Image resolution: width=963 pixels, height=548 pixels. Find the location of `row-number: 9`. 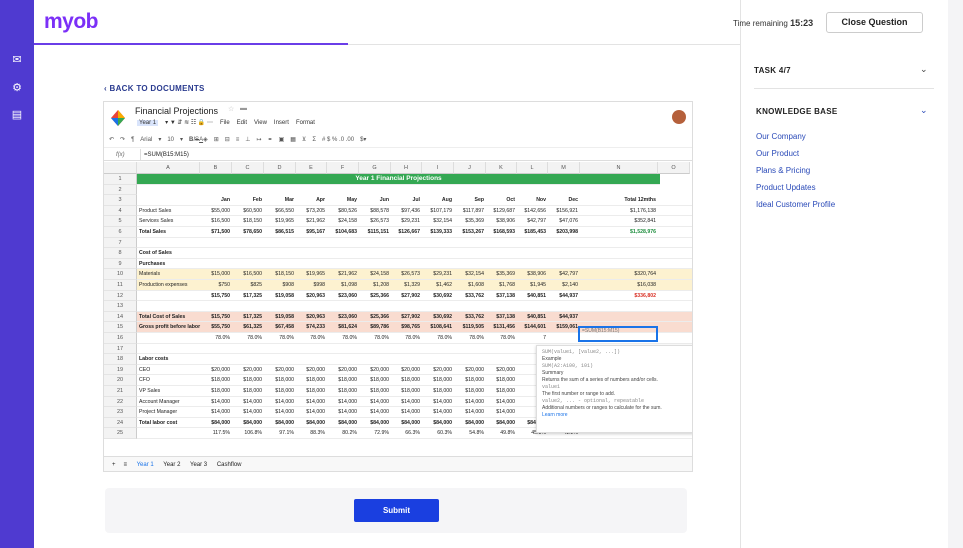

row-number: 9 is located at coordinates (120, 264).